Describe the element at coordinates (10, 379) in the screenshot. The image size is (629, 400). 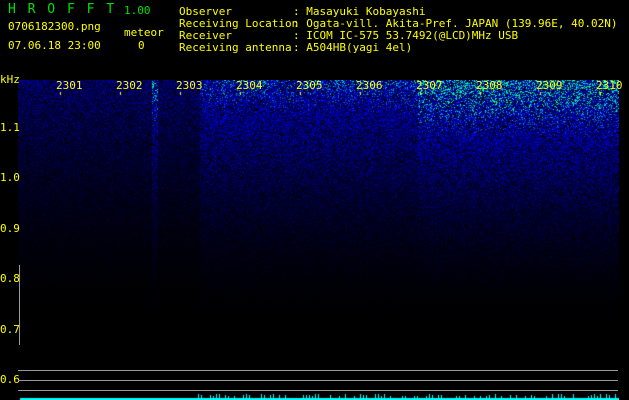
I see `frequency-label: 0.6` at that location.